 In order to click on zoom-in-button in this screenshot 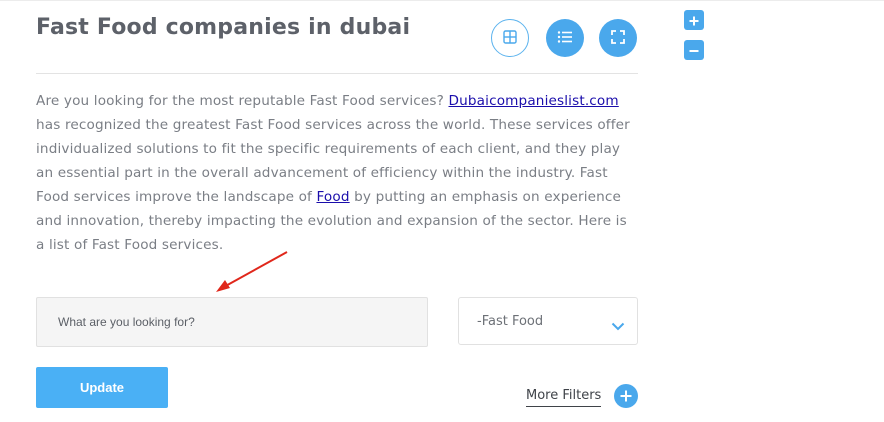, I will do `click(694, 20)`.